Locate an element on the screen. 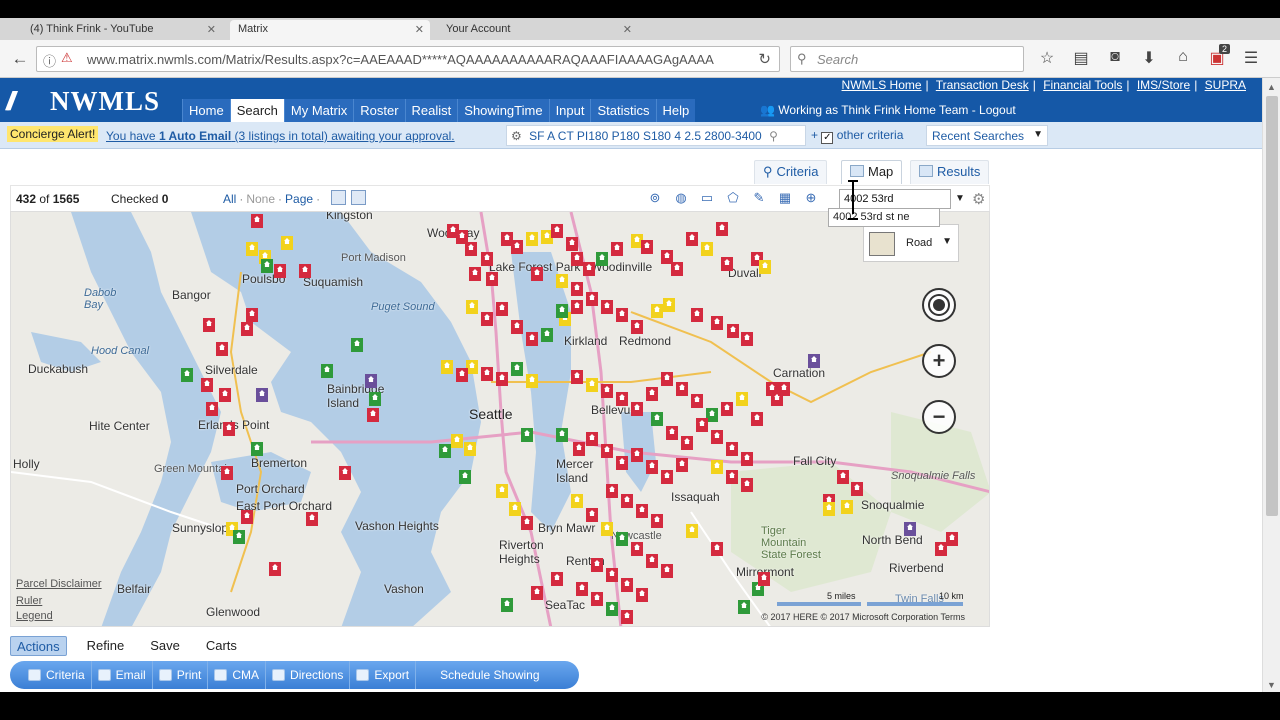  address-suggestion: 4002 53rd st ne is located at coordinates (884, 217).